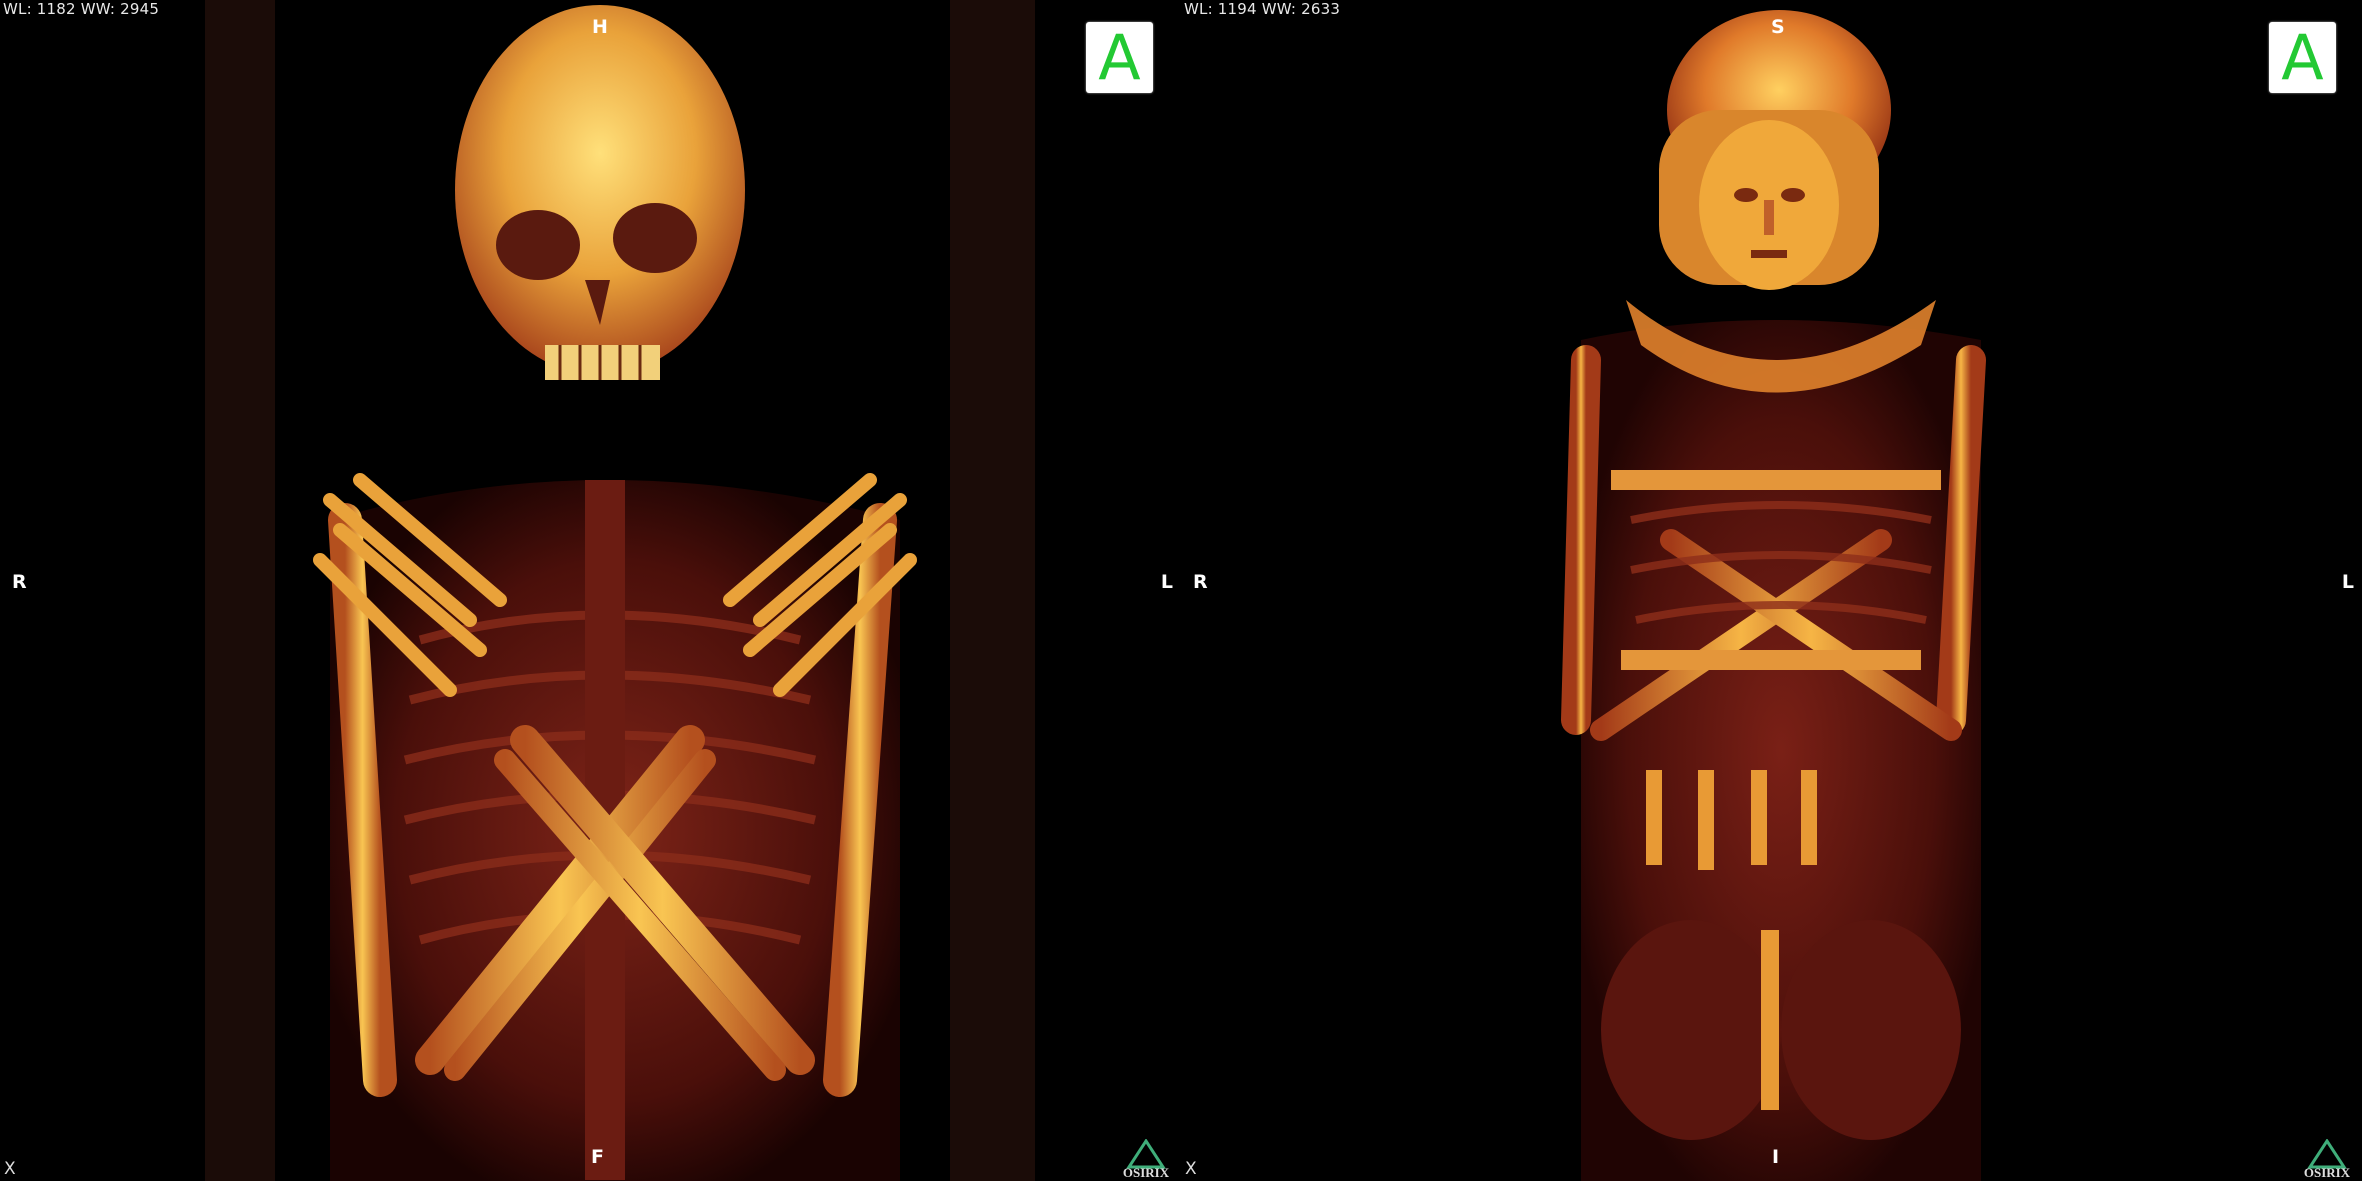  Describe the element at coordinates (1776, 1157) in the screenshot. I see `orientation-bottom-label: I` at that location.